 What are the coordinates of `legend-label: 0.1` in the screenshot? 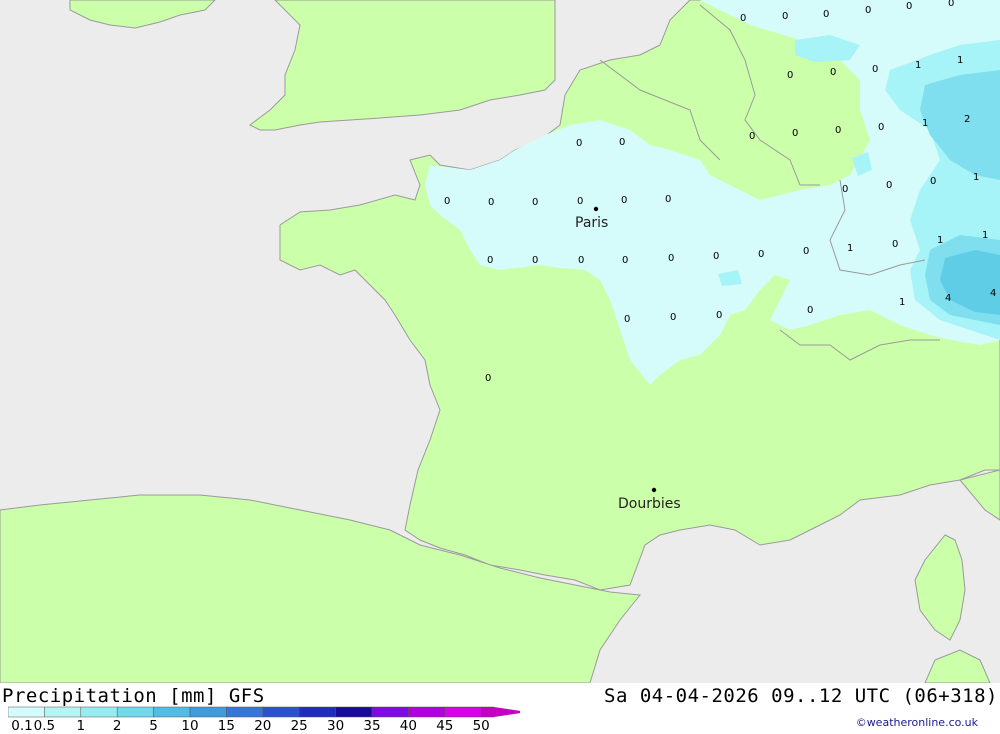 It's located at (22, 726).